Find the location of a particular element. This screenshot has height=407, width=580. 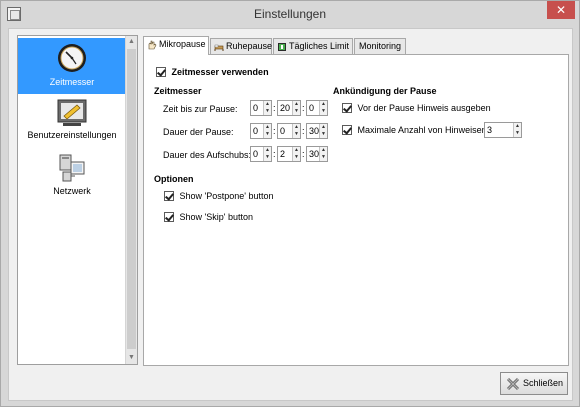

tab-ruhepause: Ruhepause is located at coordinates (241, 46).